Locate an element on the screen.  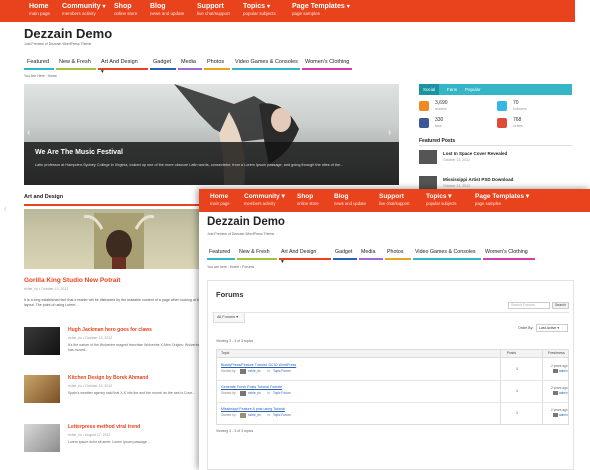
table-header: Topic Posts Freshness is located at coordinates (392, 354).